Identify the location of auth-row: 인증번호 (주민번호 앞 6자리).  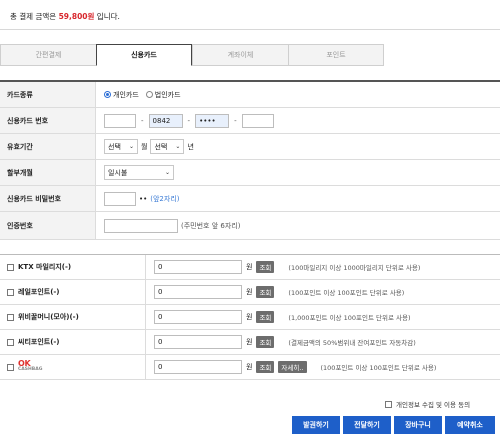
(250, 226).